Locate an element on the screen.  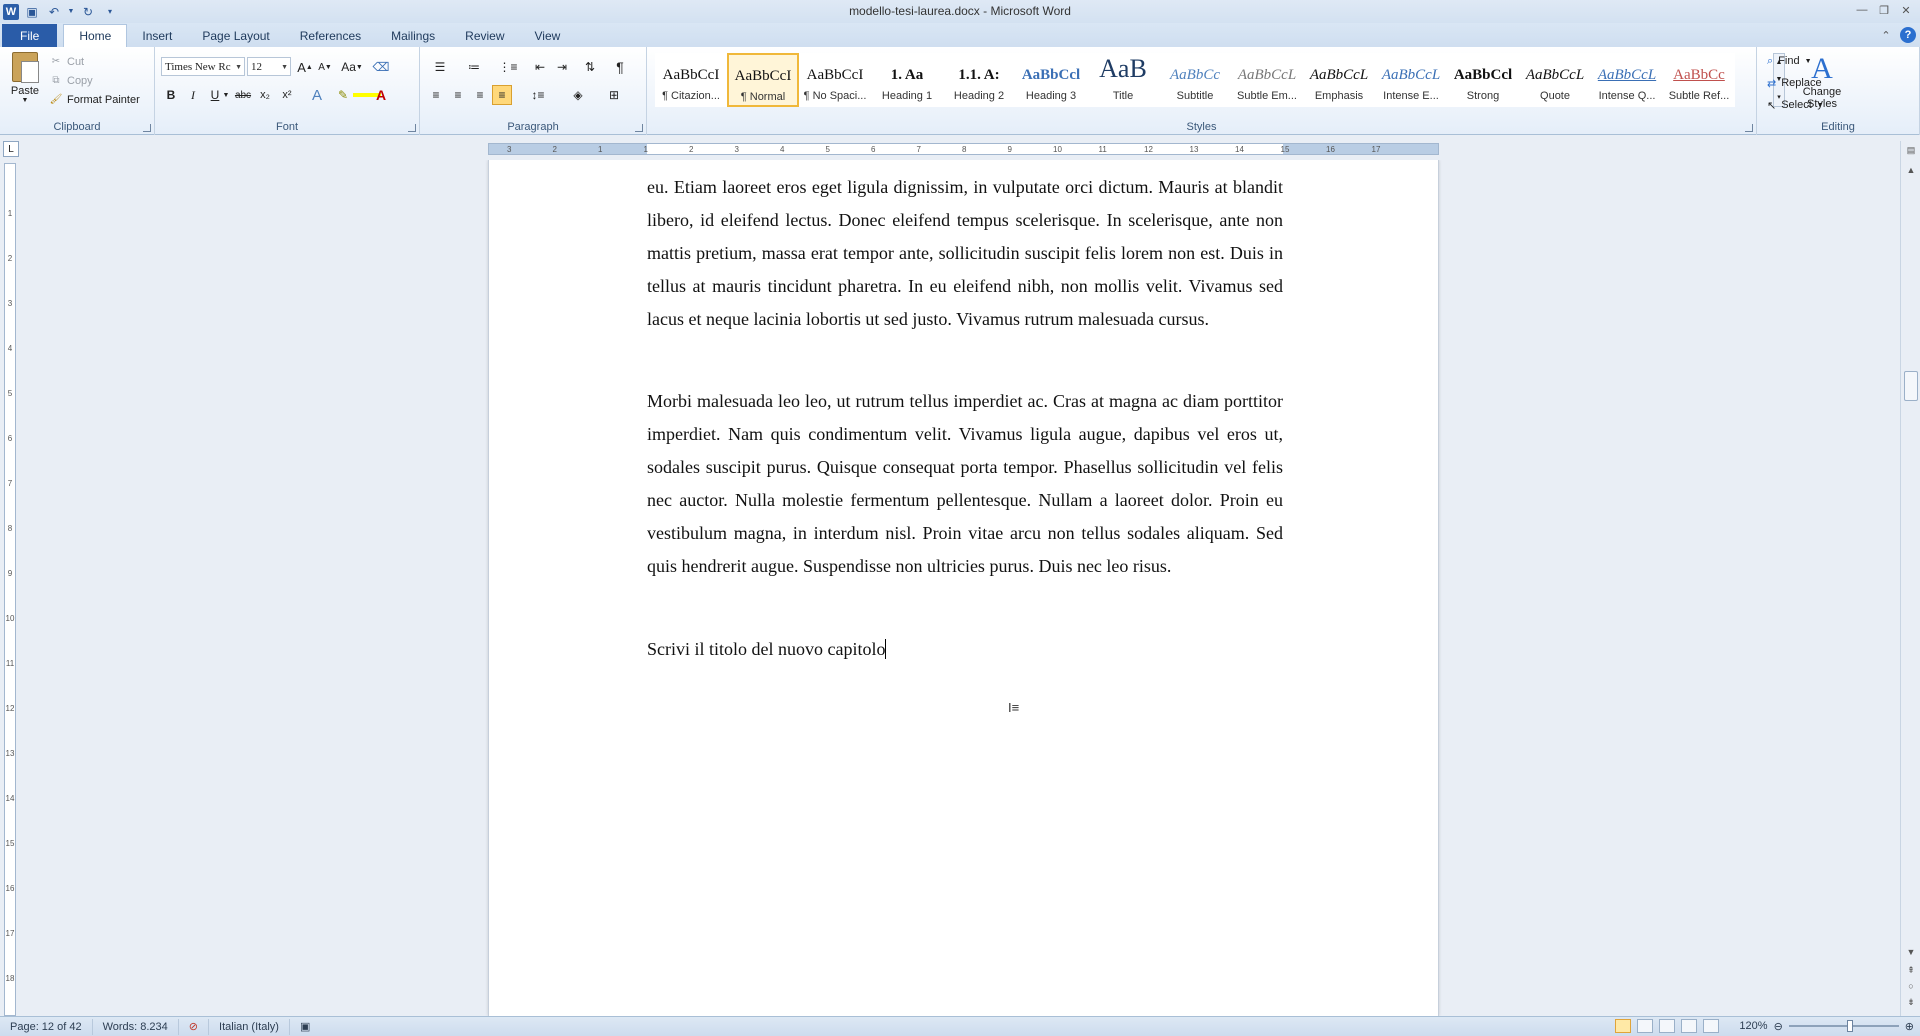
format-painter-button: 🖌 Format Painter is located at coordinates (95, 99).